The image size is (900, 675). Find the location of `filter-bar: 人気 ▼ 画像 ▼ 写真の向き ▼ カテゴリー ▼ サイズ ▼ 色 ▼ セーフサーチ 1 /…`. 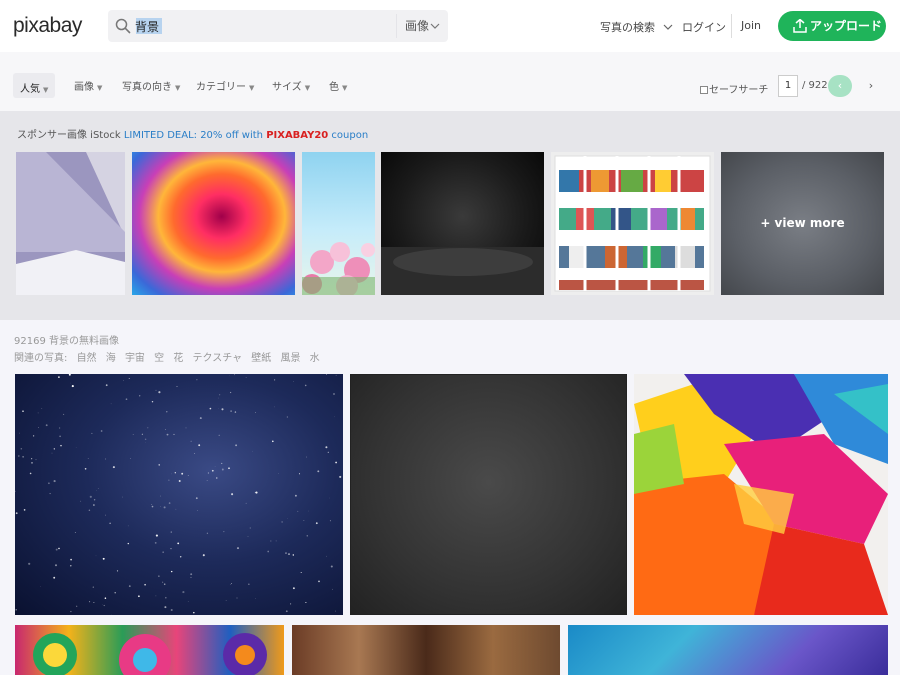

filter-bar: 人気 ▼ 画像 ▼ 写真の向き ▼ カテゴリー ▼ サイズ ▼ 色 ▼ セーフサーチ 1 /… is located at coordinates (450, 82).